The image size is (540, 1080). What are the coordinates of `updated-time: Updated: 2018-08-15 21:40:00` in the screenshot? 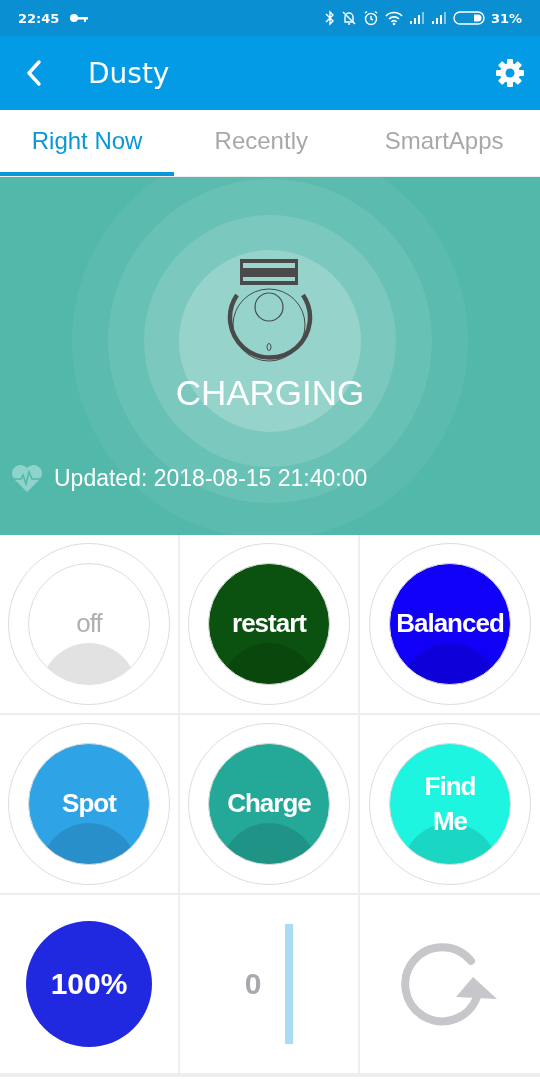 It's located at (211, 478).